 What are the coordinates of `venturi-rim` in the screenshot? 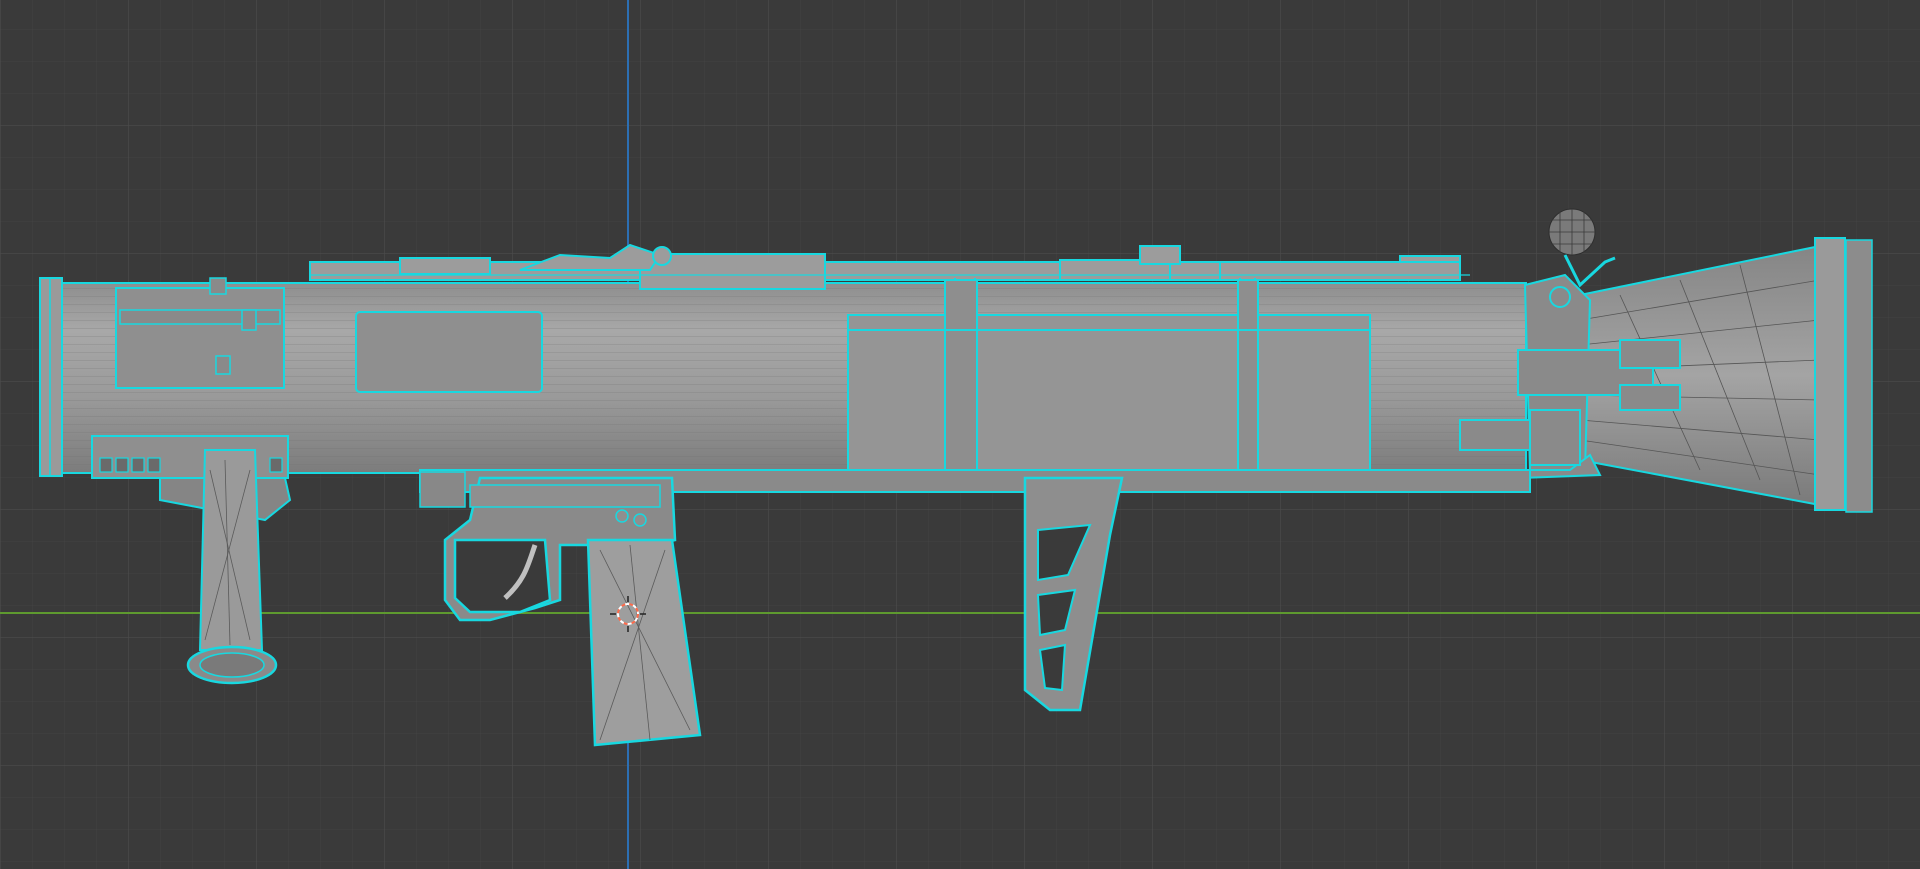 It's located at (1830, 374).